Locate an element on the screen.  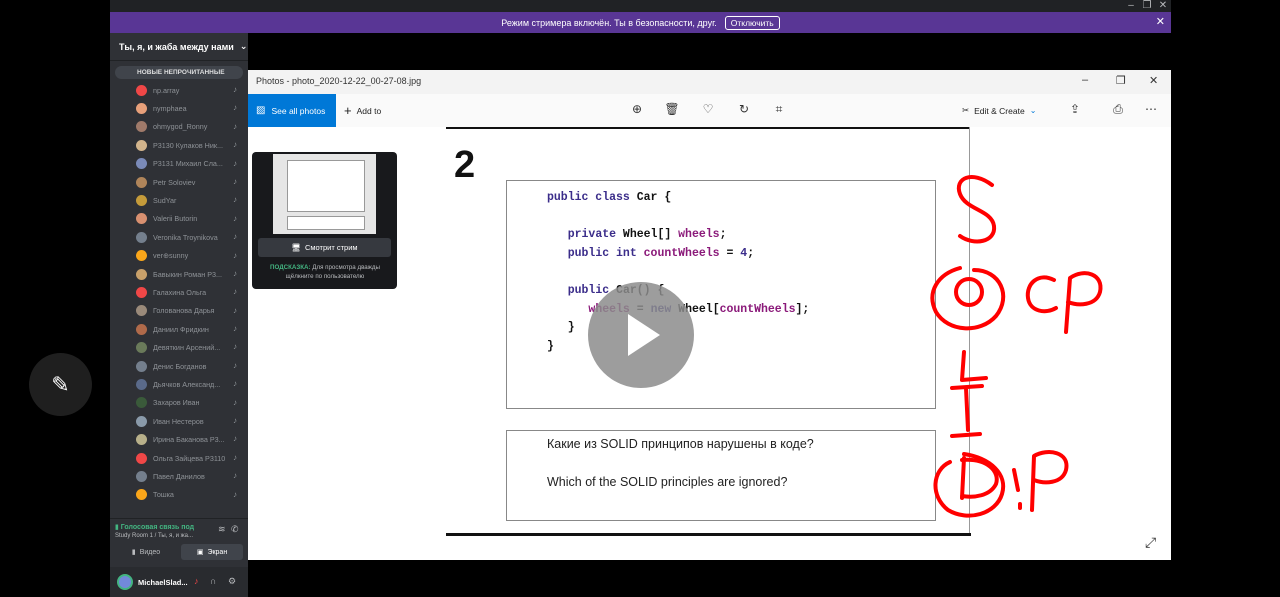
user-panel: MichaelSlad... ♪ ∩ ⚙ is located at coordinates (179, 582).